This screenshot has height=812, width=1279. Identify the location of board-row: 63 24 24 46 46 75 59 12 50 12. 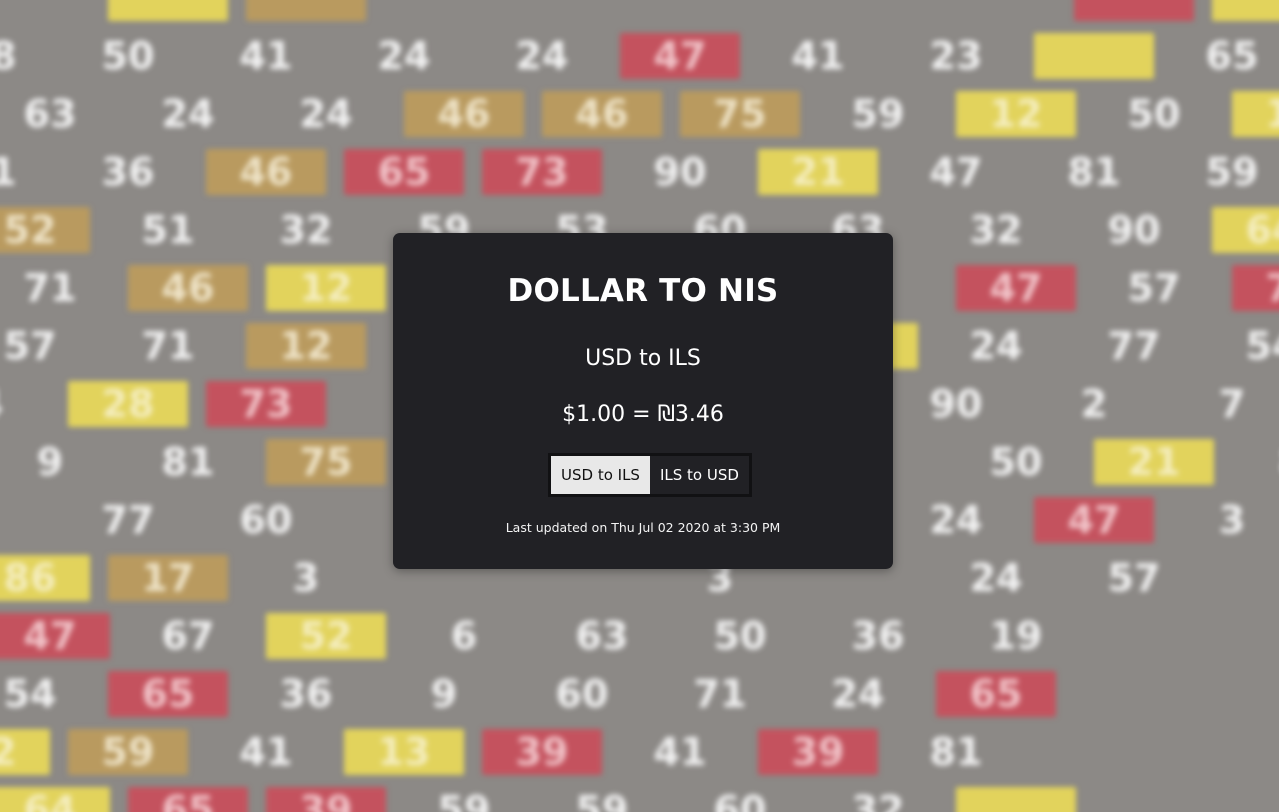
(639, 114).